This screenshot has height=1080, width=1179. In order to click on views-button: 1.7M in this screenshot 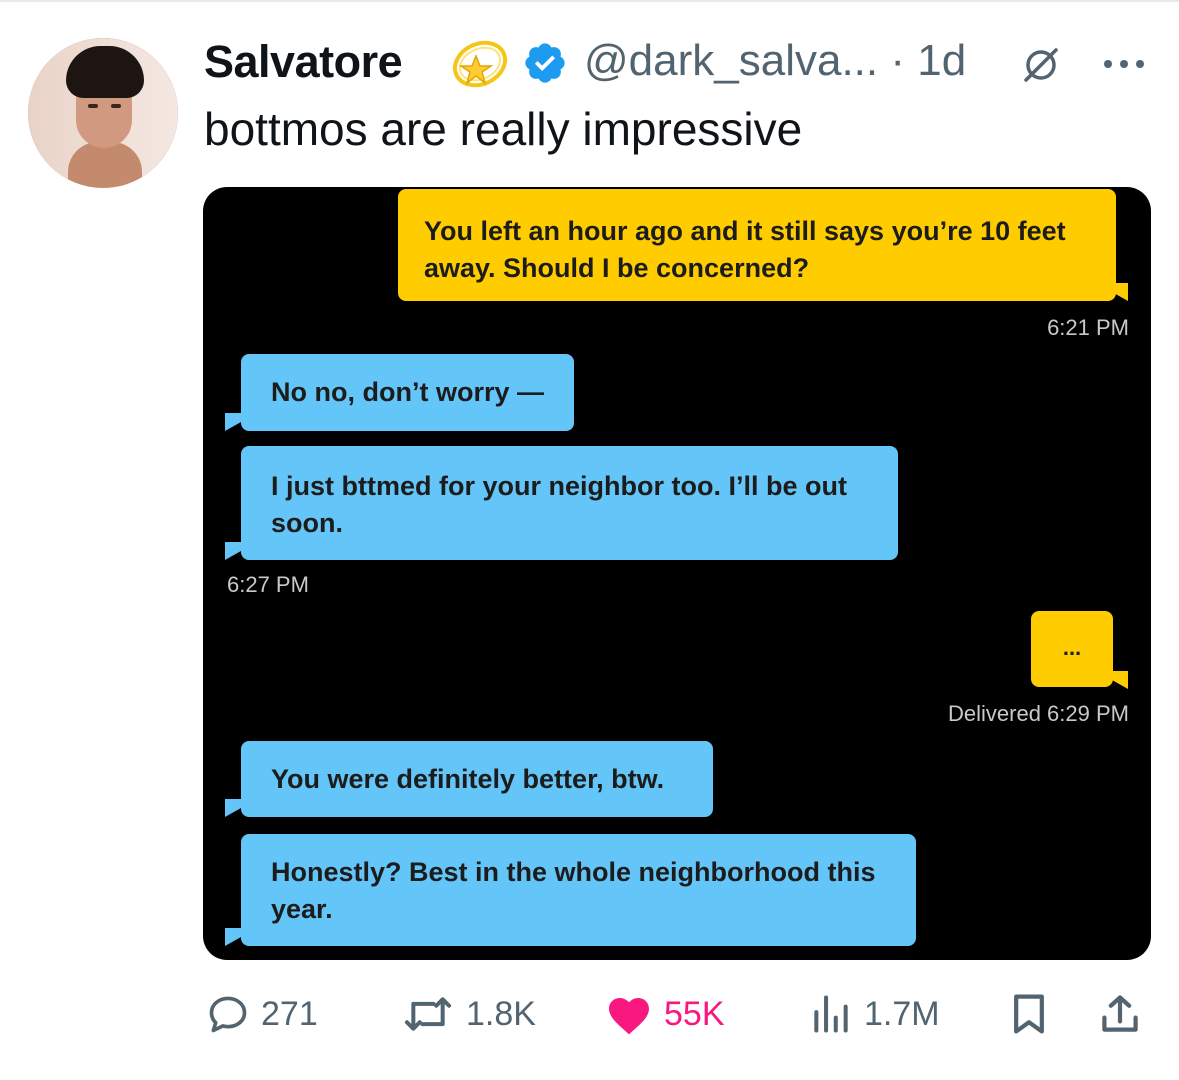, I will do `click(874, 1014)`.